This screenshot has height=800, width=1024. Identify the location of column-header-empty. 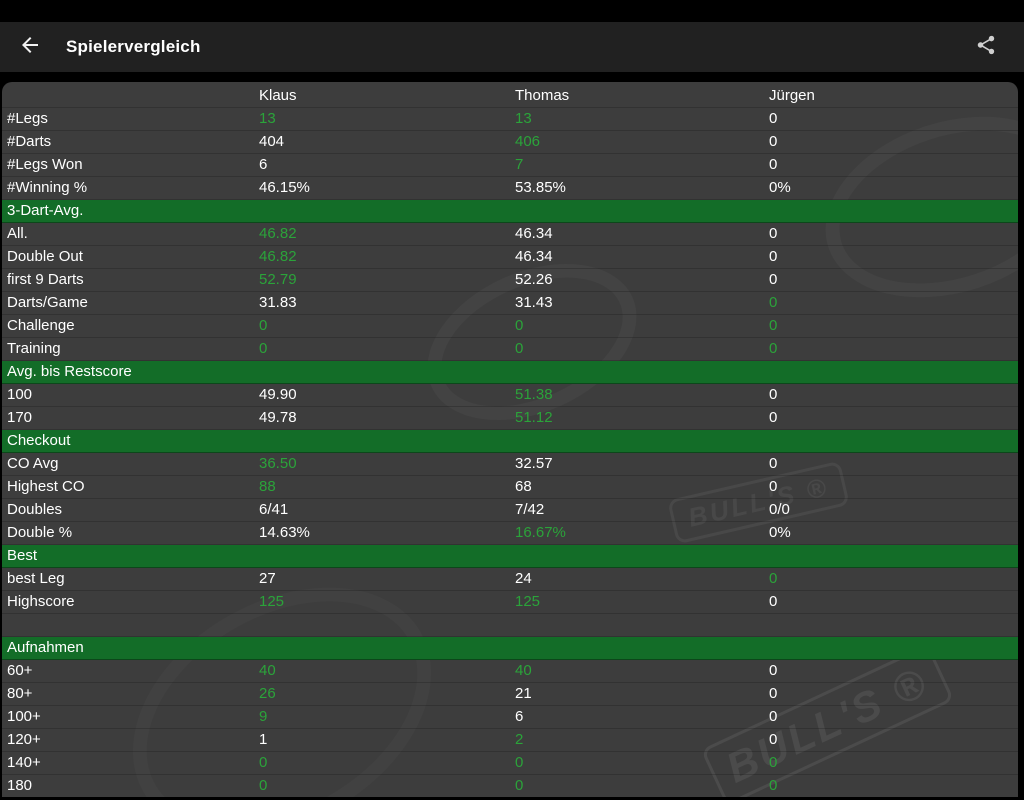
(130, 96).